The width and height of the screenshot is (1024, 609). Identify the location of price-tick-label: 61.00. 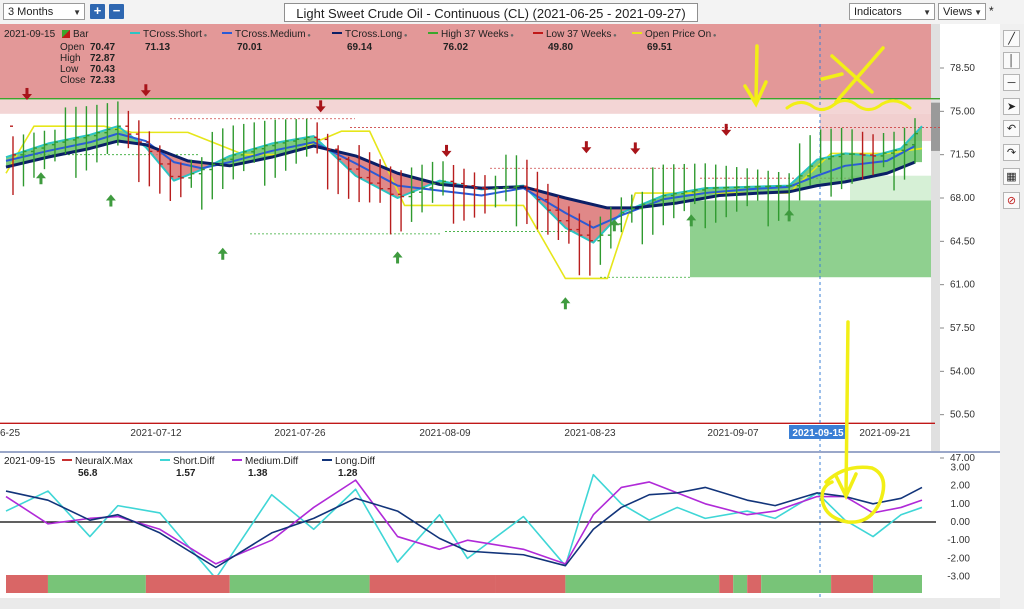
(962, 285).